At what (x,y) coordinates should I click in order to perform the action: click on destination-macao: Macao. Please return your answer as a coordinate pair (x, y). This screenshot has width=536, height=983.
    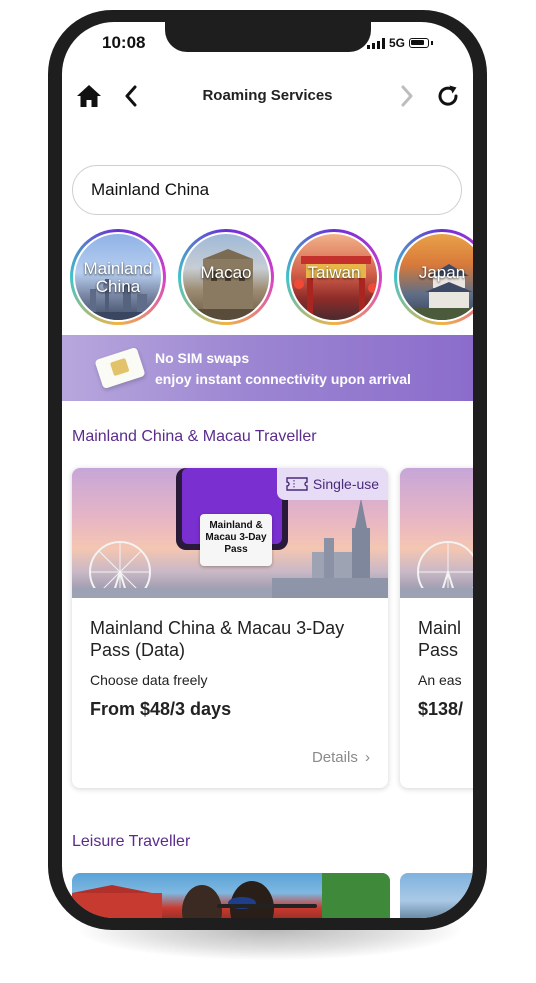
    Looking at the image, I should click on (226, 277).